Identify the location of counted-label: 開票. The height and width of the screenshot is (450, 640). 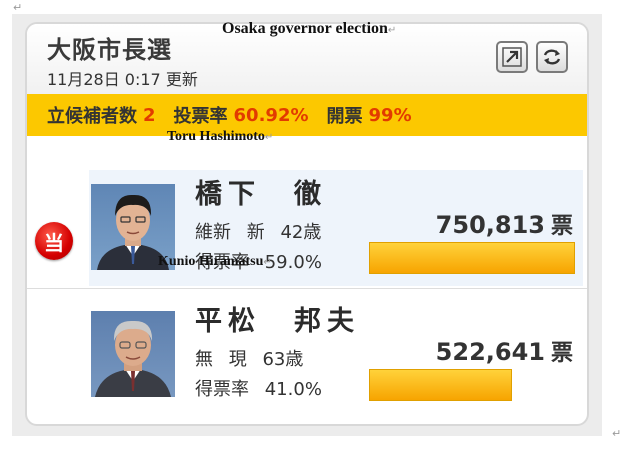
(344, 116).